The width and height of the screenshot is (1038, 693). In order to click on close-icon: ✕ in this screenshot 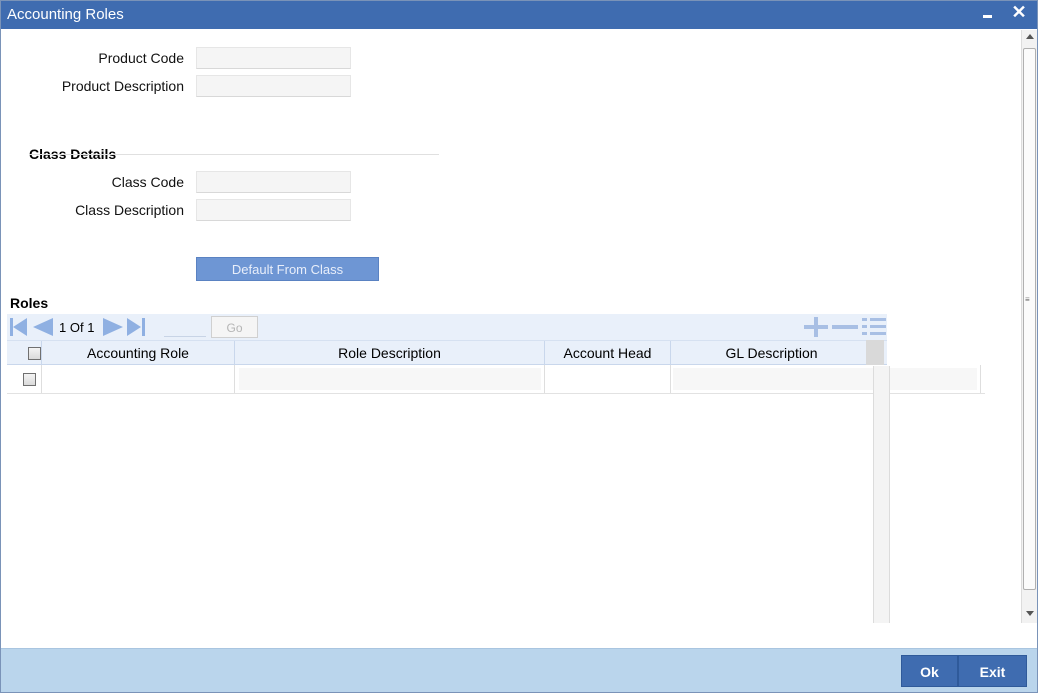, I will do `click(1019, 12)`.